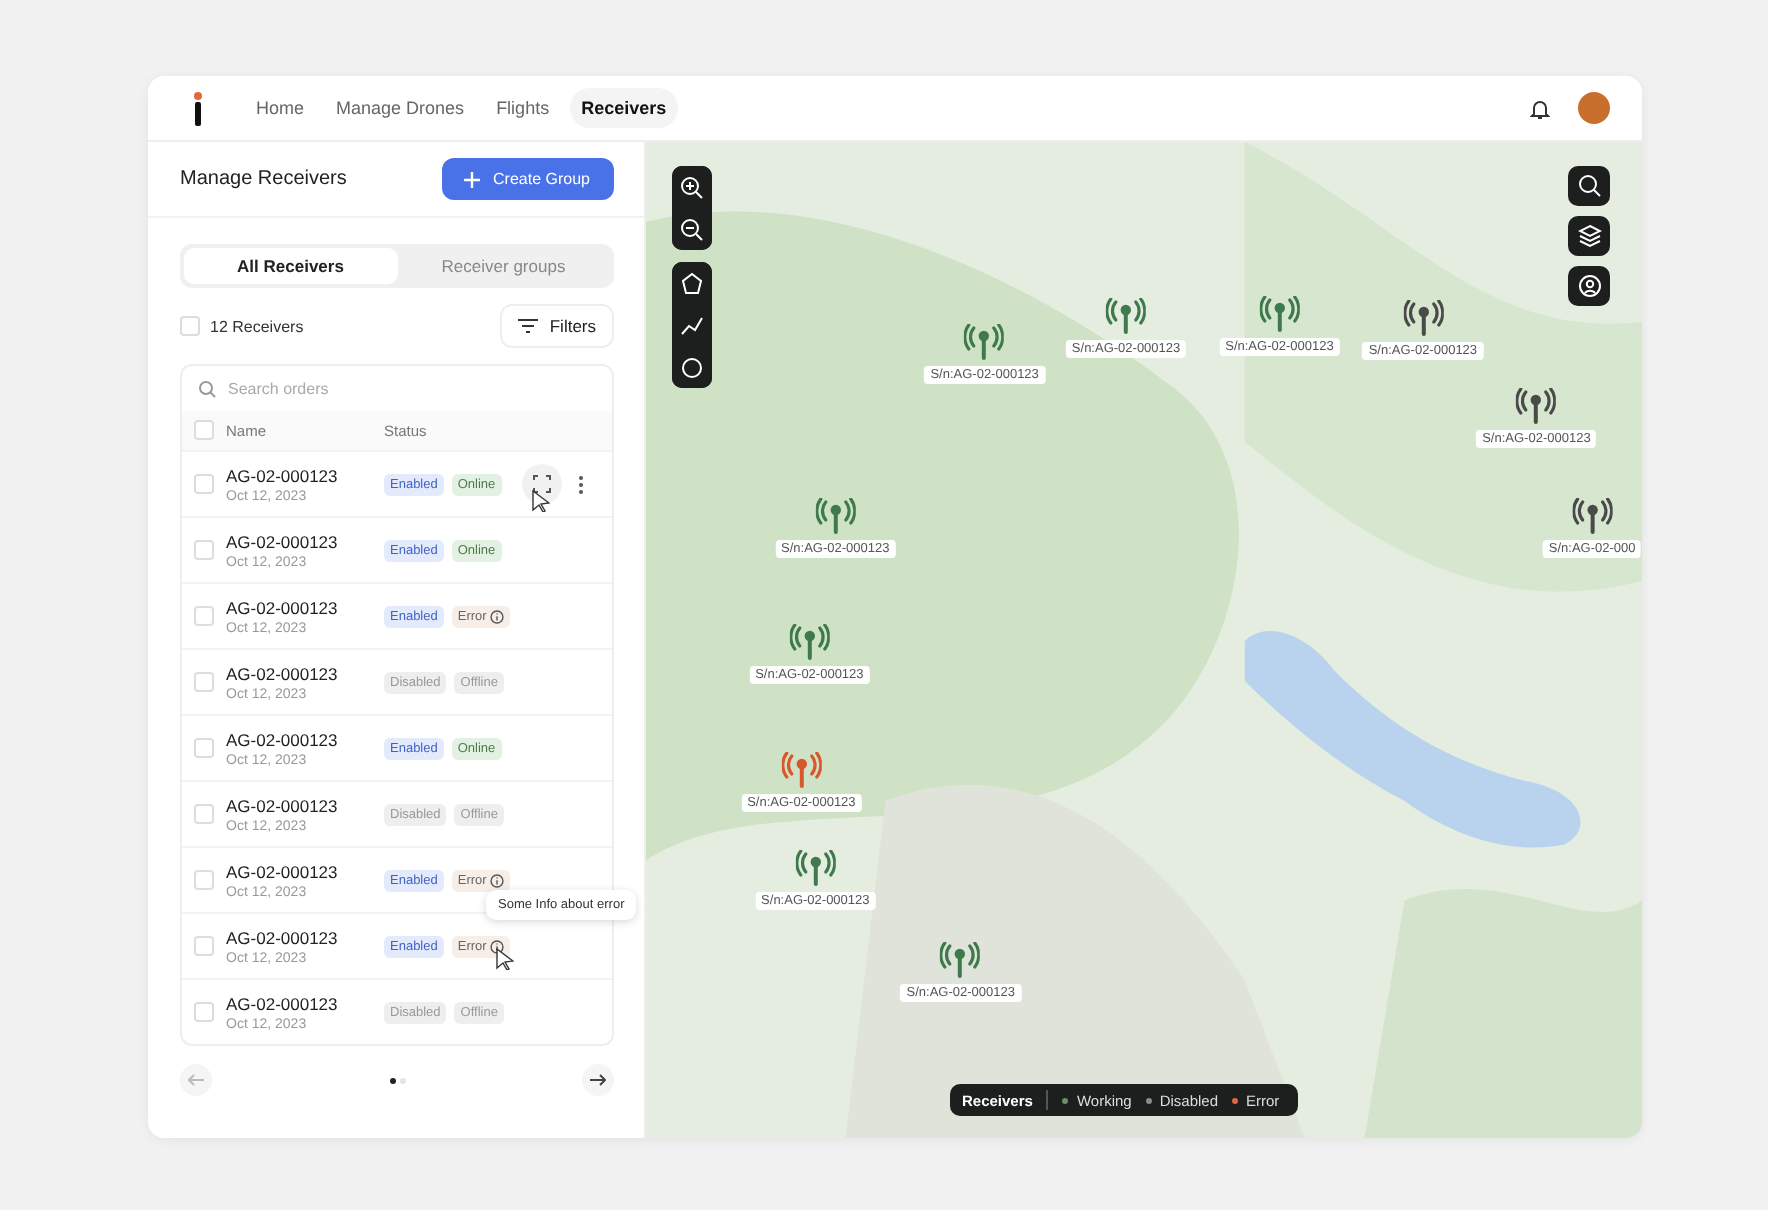 This screenshot has width=1768, height=1210. What do you see at coordinates (692, 229) in the screenshot?
I see `zoom-out-icon` at bounding box center [692, 229].